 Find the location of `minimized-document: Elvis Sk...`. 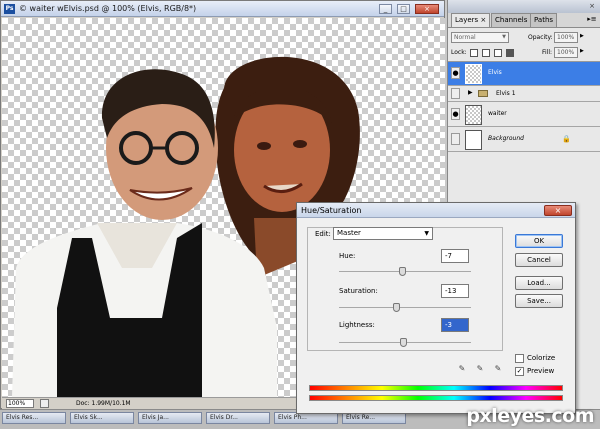

minimized-document: Elvis Sk... is located at coordinates (102, 418).